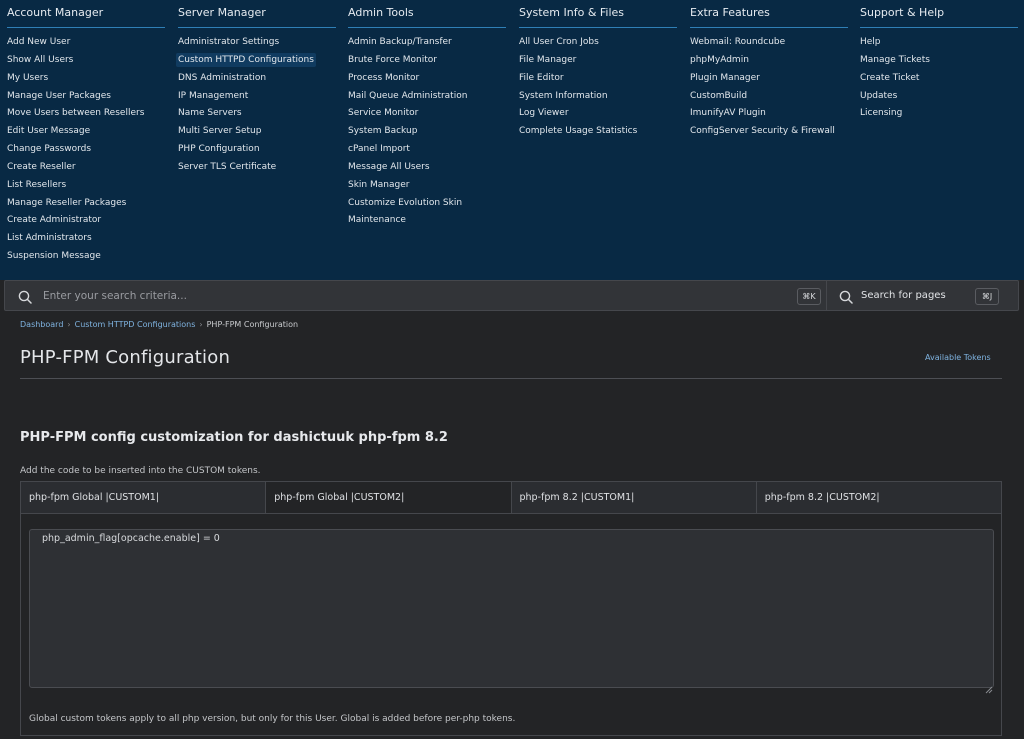 The image size is (1024, 739). Describe the element at coordinates (826, 295) in the screenshot. I see `search-divider` at that location.